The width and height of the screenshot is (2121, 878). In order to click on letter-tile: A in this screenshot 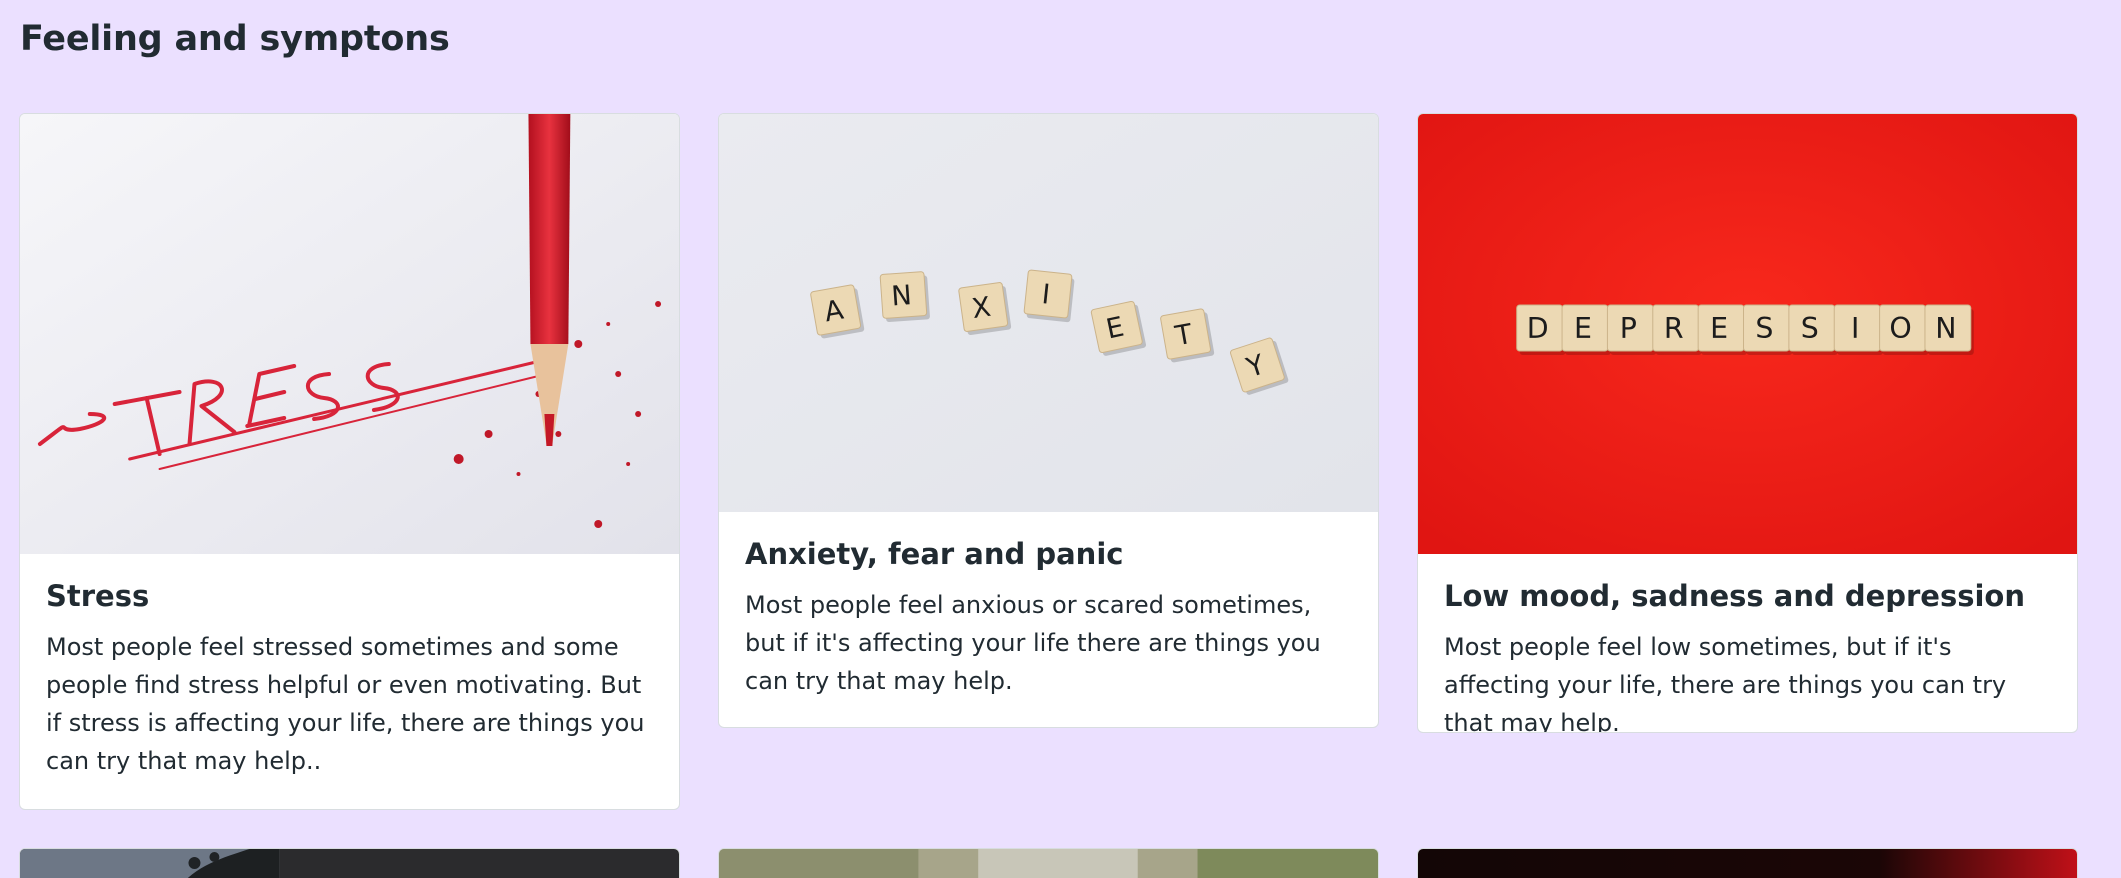, I will do `click(837, 311)`.